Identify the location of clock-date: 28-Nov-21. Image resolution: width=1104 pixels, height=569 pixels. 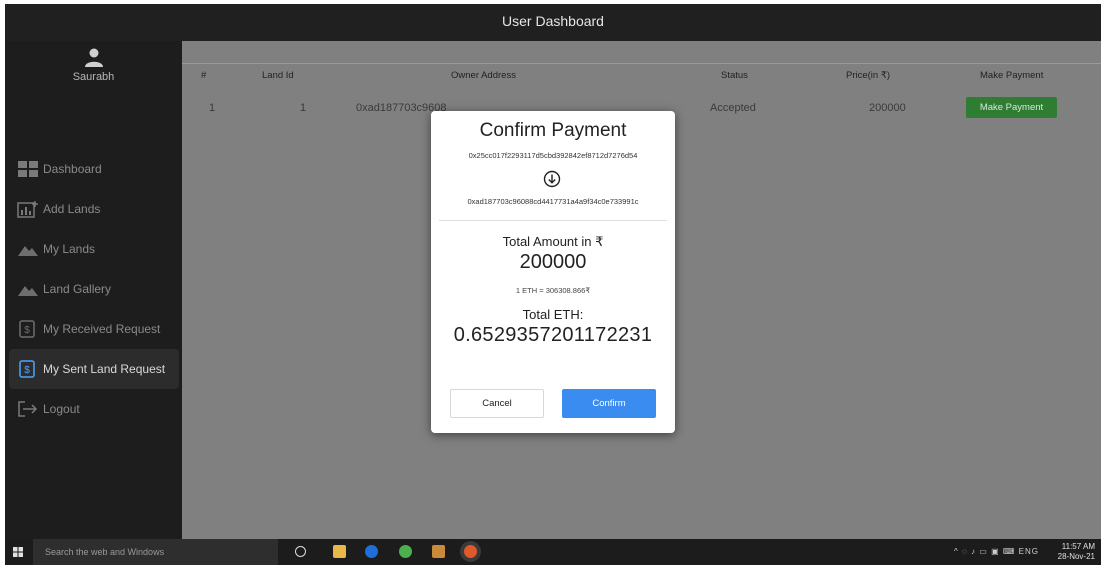
(1076, 556).